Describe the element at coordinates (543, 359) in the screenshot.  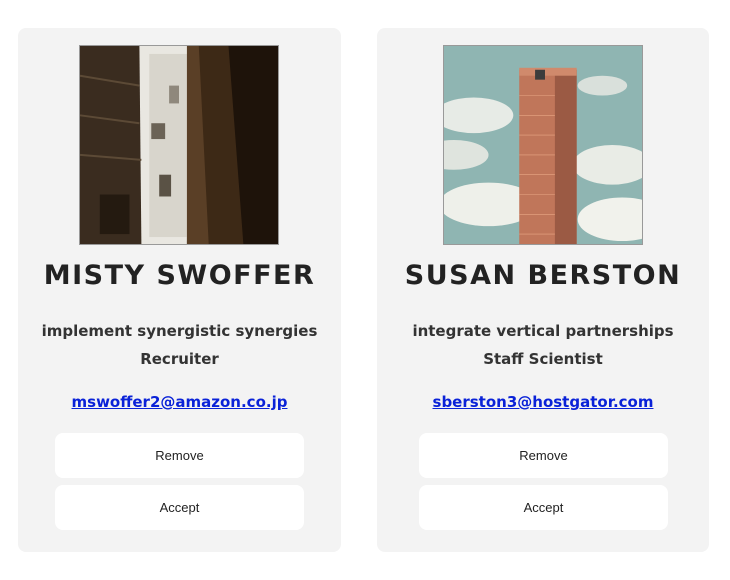
I see `profile-role: Staff Scientist` at that location.